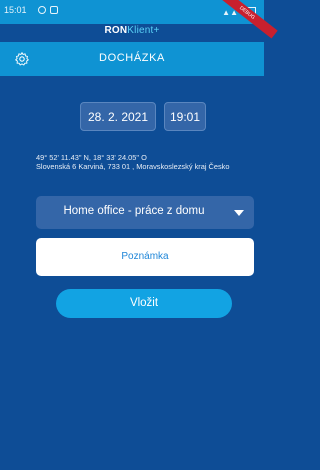 Image resolution: width=320 pixels, height=470 pixels. Describe the element at coordinates (134, 211) in the screenshot. I see `attendance-type-value: Home office - práce z domu` at that location.